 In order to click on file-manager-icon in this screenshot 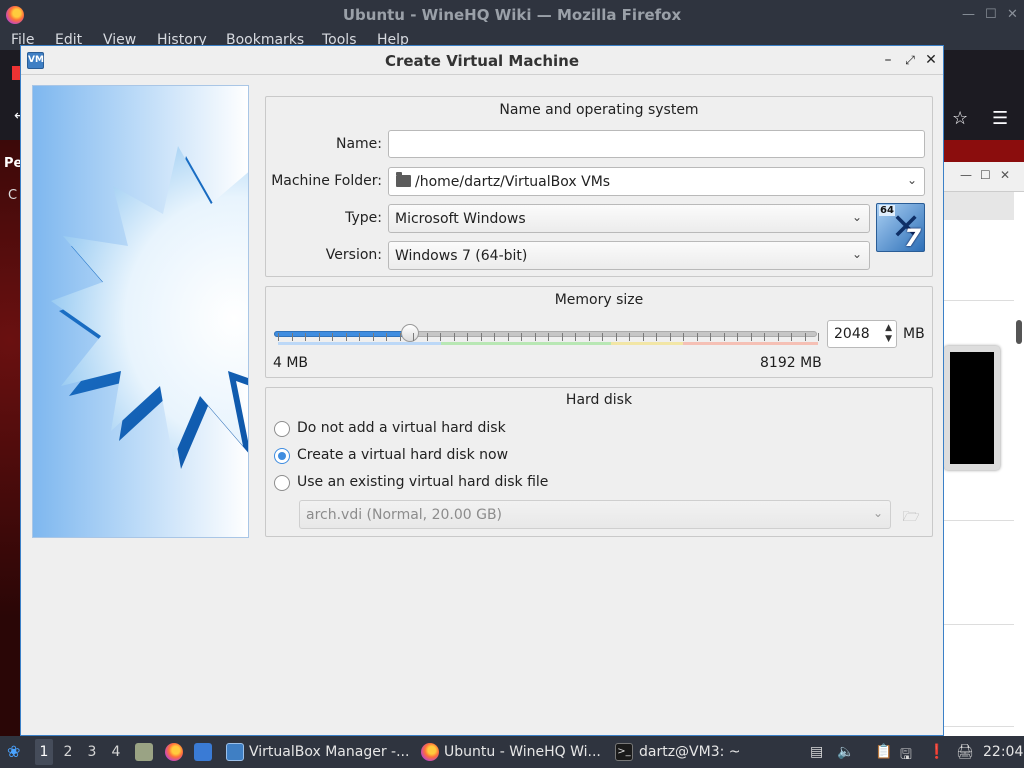, I will do `click(144, 752)`.